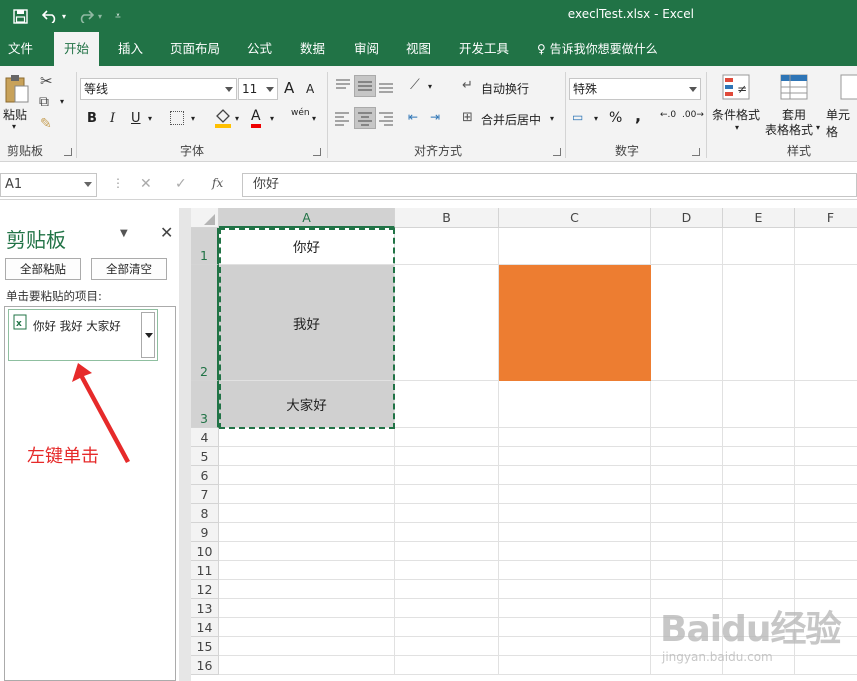  Describe the element at coordinates (64, 16) in the screenshot. I see `undo-dropdown-icon: ▾` at that location.